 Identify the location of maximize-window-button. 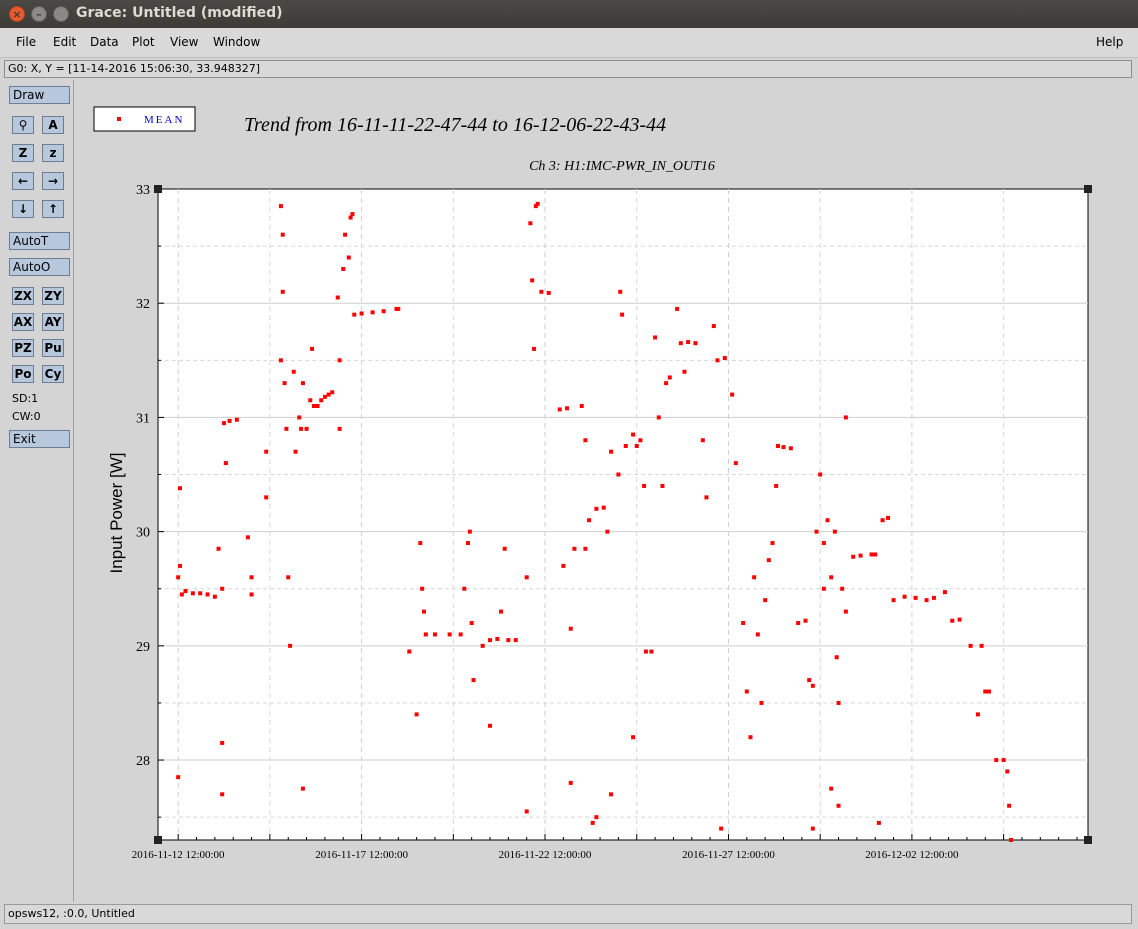
(61, 14).